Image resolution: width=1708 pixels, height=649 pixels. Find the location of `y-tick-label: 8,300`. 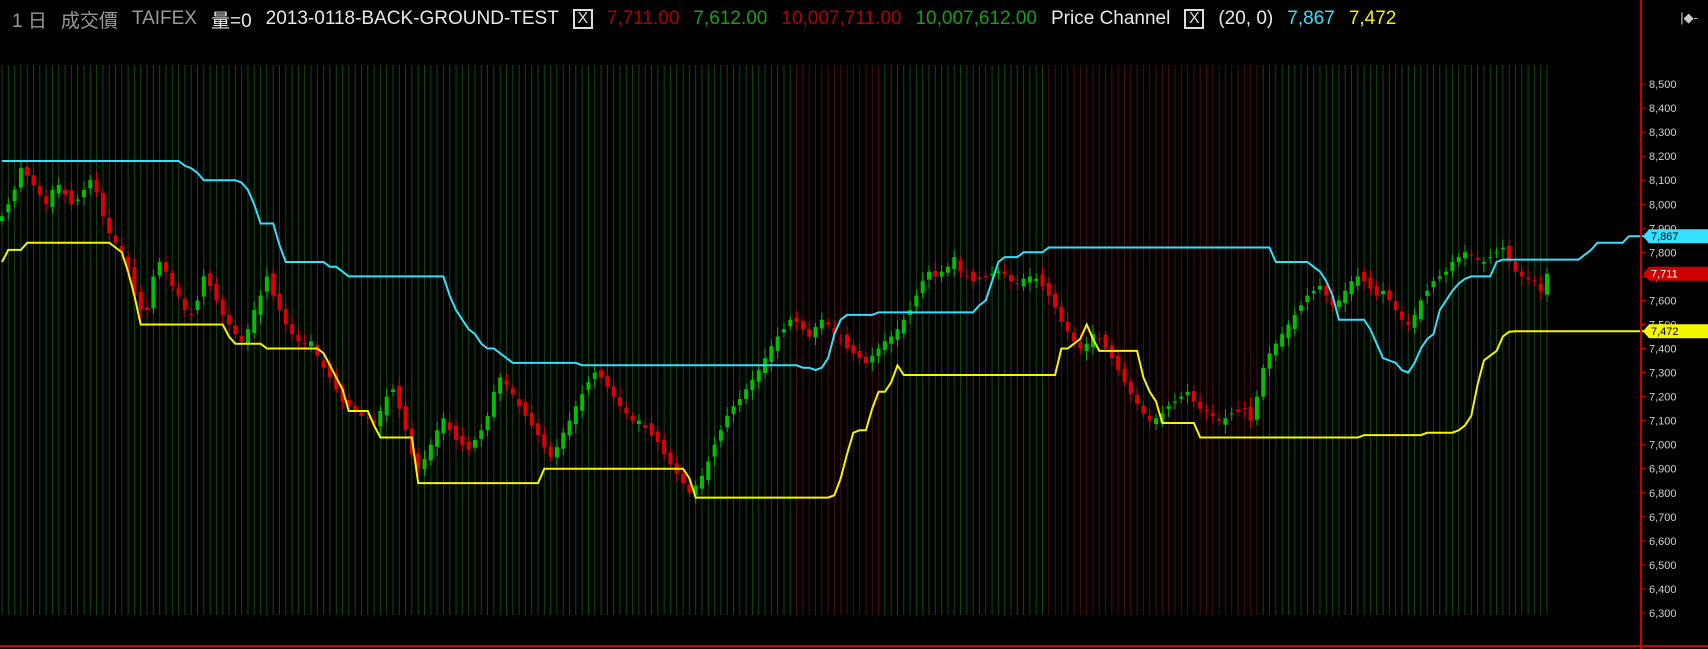

y-tick-label: 8,300 is located at coordinates (1663, 133).